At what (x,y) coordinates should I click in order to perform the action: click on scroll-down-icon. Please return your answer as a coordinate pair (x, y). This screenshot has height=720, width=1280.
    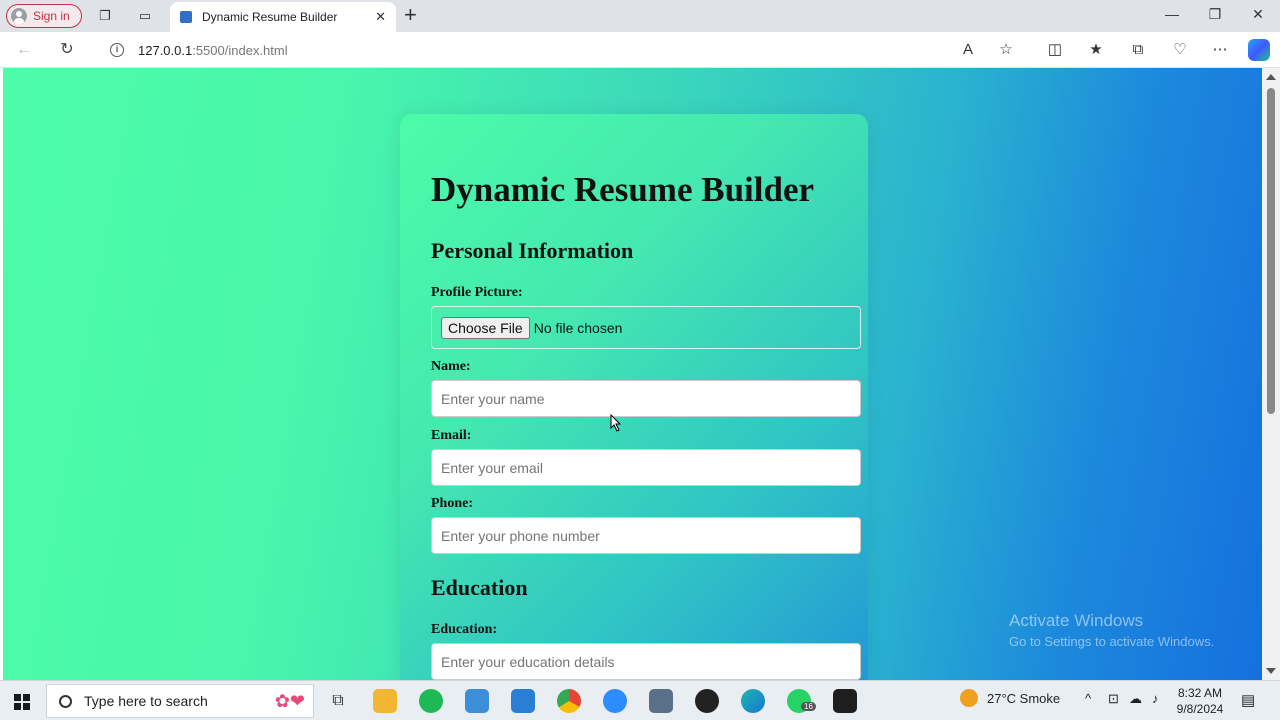
    Looking at the image, I should click on (1271, 671).